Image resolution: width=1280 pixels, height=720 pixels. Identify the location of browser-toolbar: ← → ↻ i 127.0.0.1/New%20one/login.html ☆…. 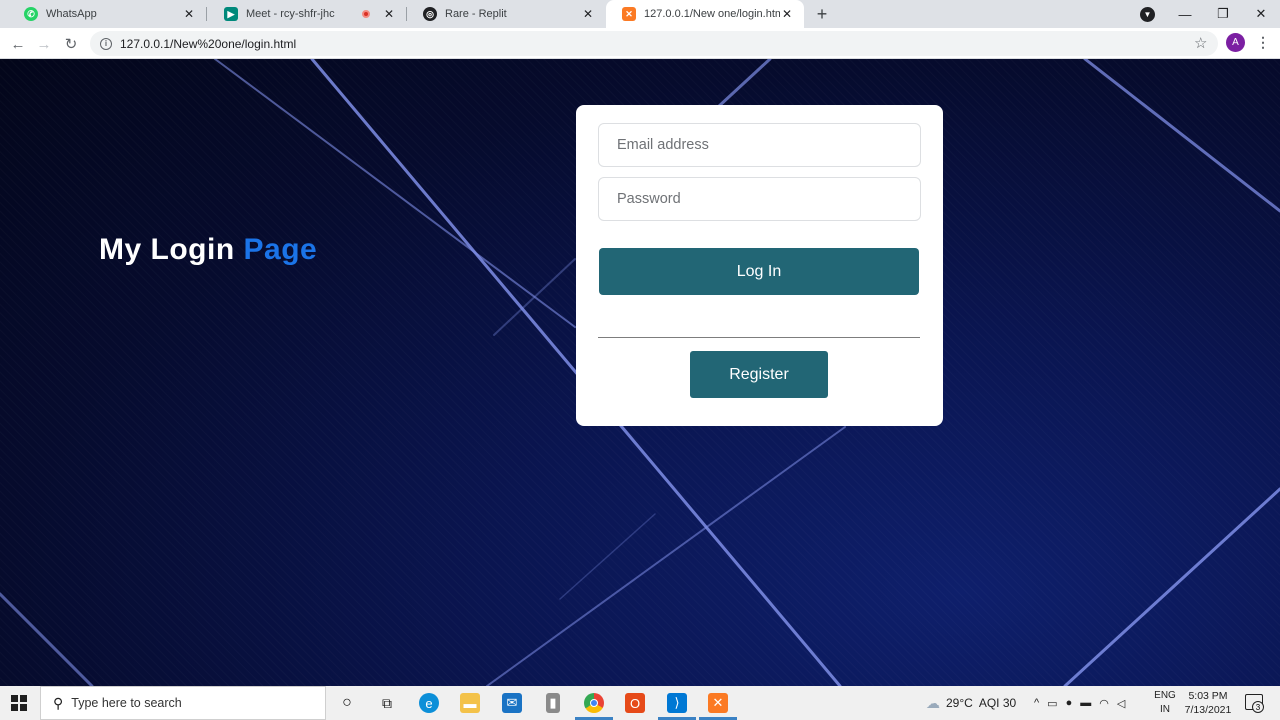
(640, 43).